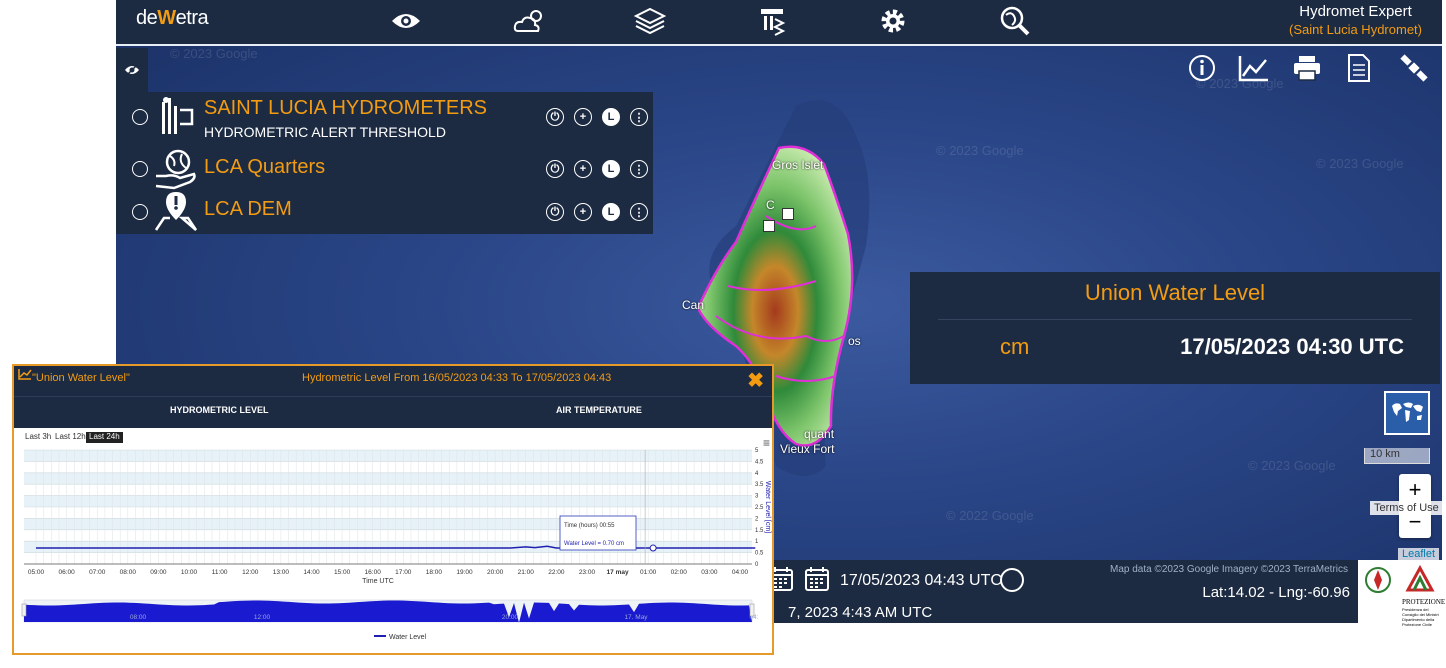 The height and width of the screenshot is (668, 1446). What do you see at coordinates (921, 581) in the screenshot?
I see `current-date: 17/05/2023 04:43 UTC` at bounding box center [921, 581].